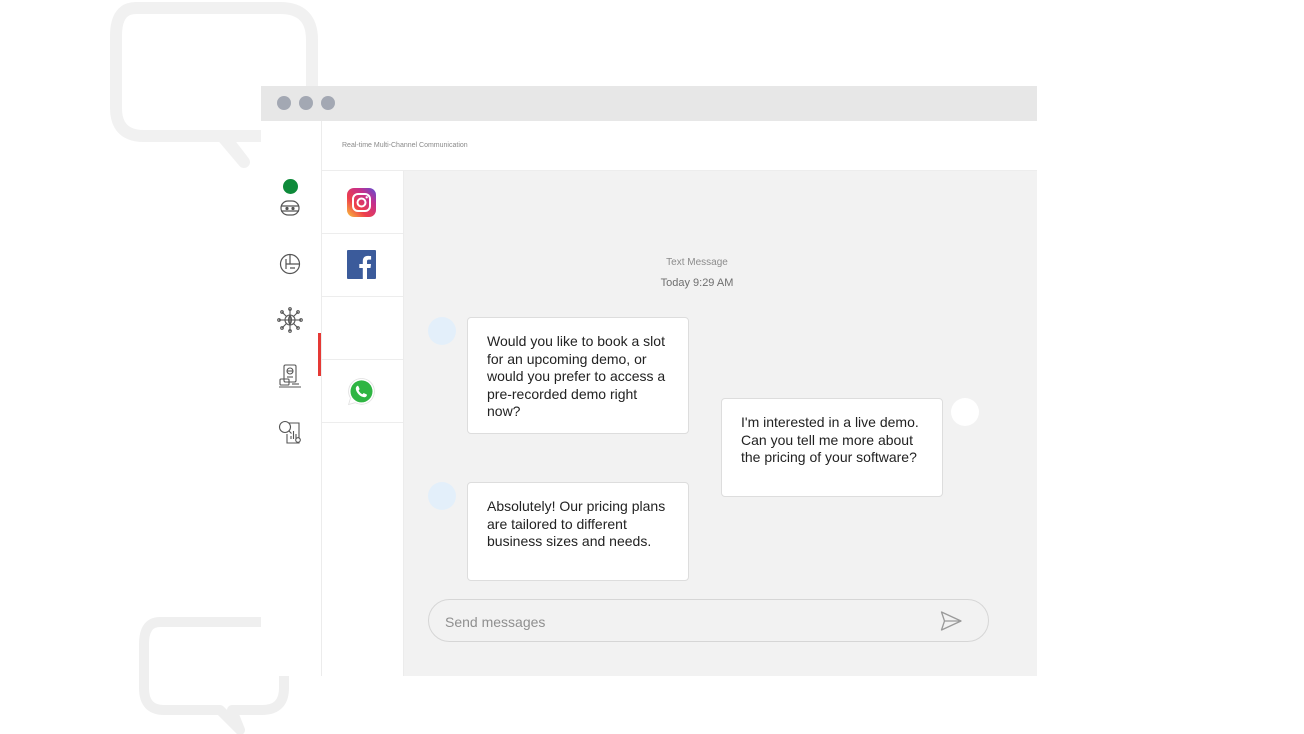  I want to click on send-icon, so click(951, 621).